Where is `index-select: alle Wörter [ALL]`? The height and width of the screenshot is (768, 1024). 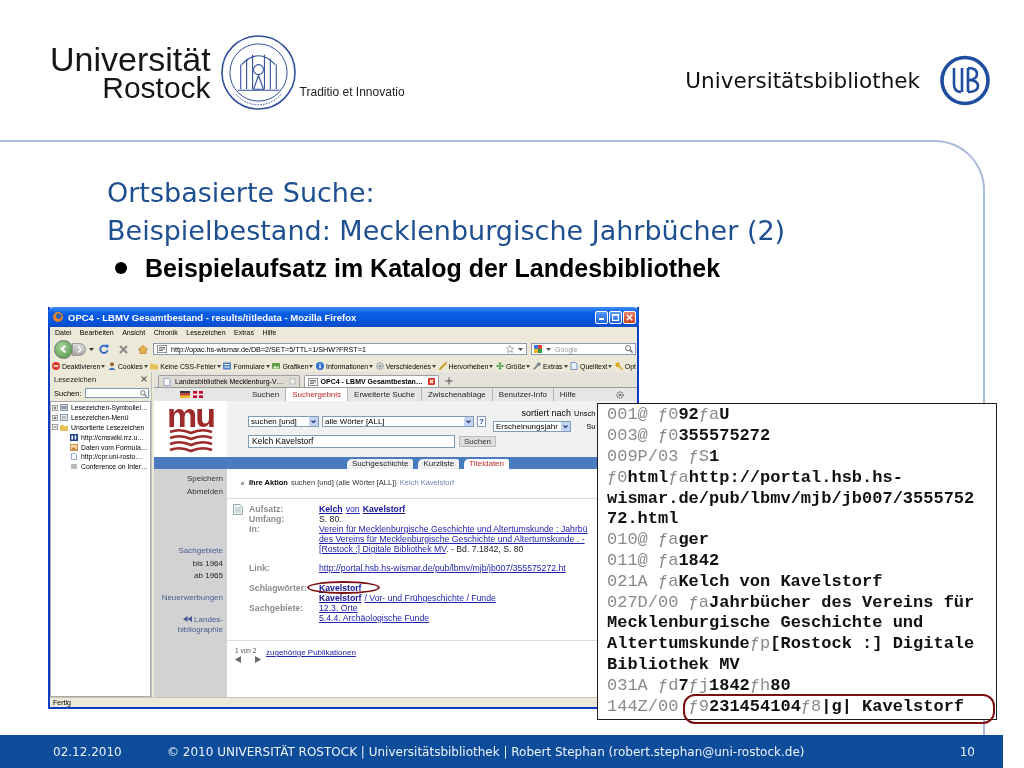 index-select: alle Wörter [ALL] is located at coordinates (398, 421).